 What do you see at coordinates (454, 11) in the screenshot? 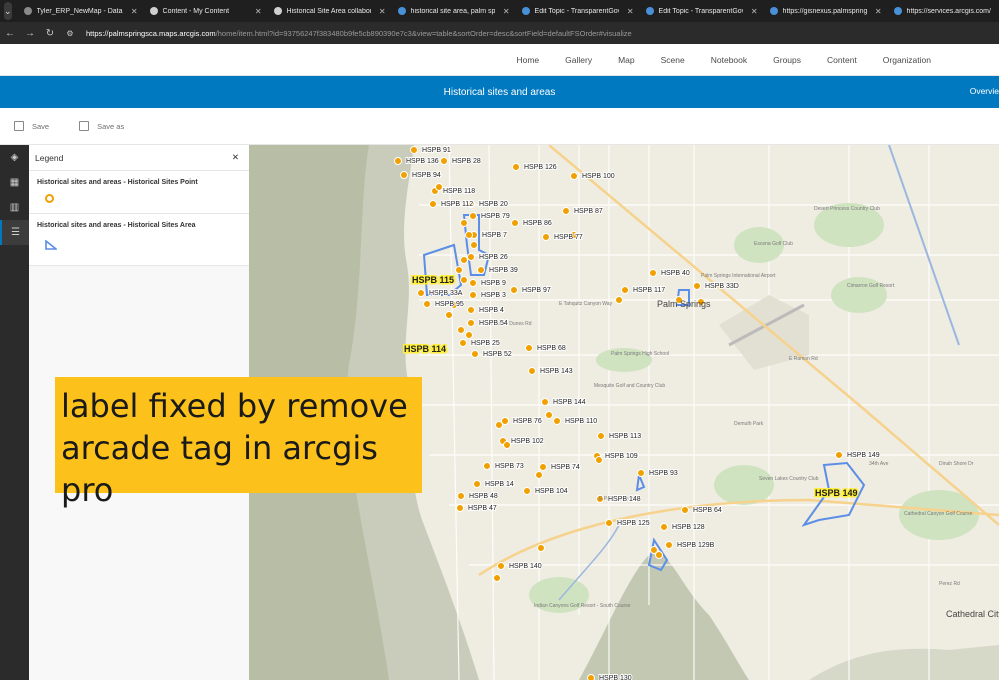
I see `browser-tab: historical site area, palm spring ✕` at bounding box center [454, 11].